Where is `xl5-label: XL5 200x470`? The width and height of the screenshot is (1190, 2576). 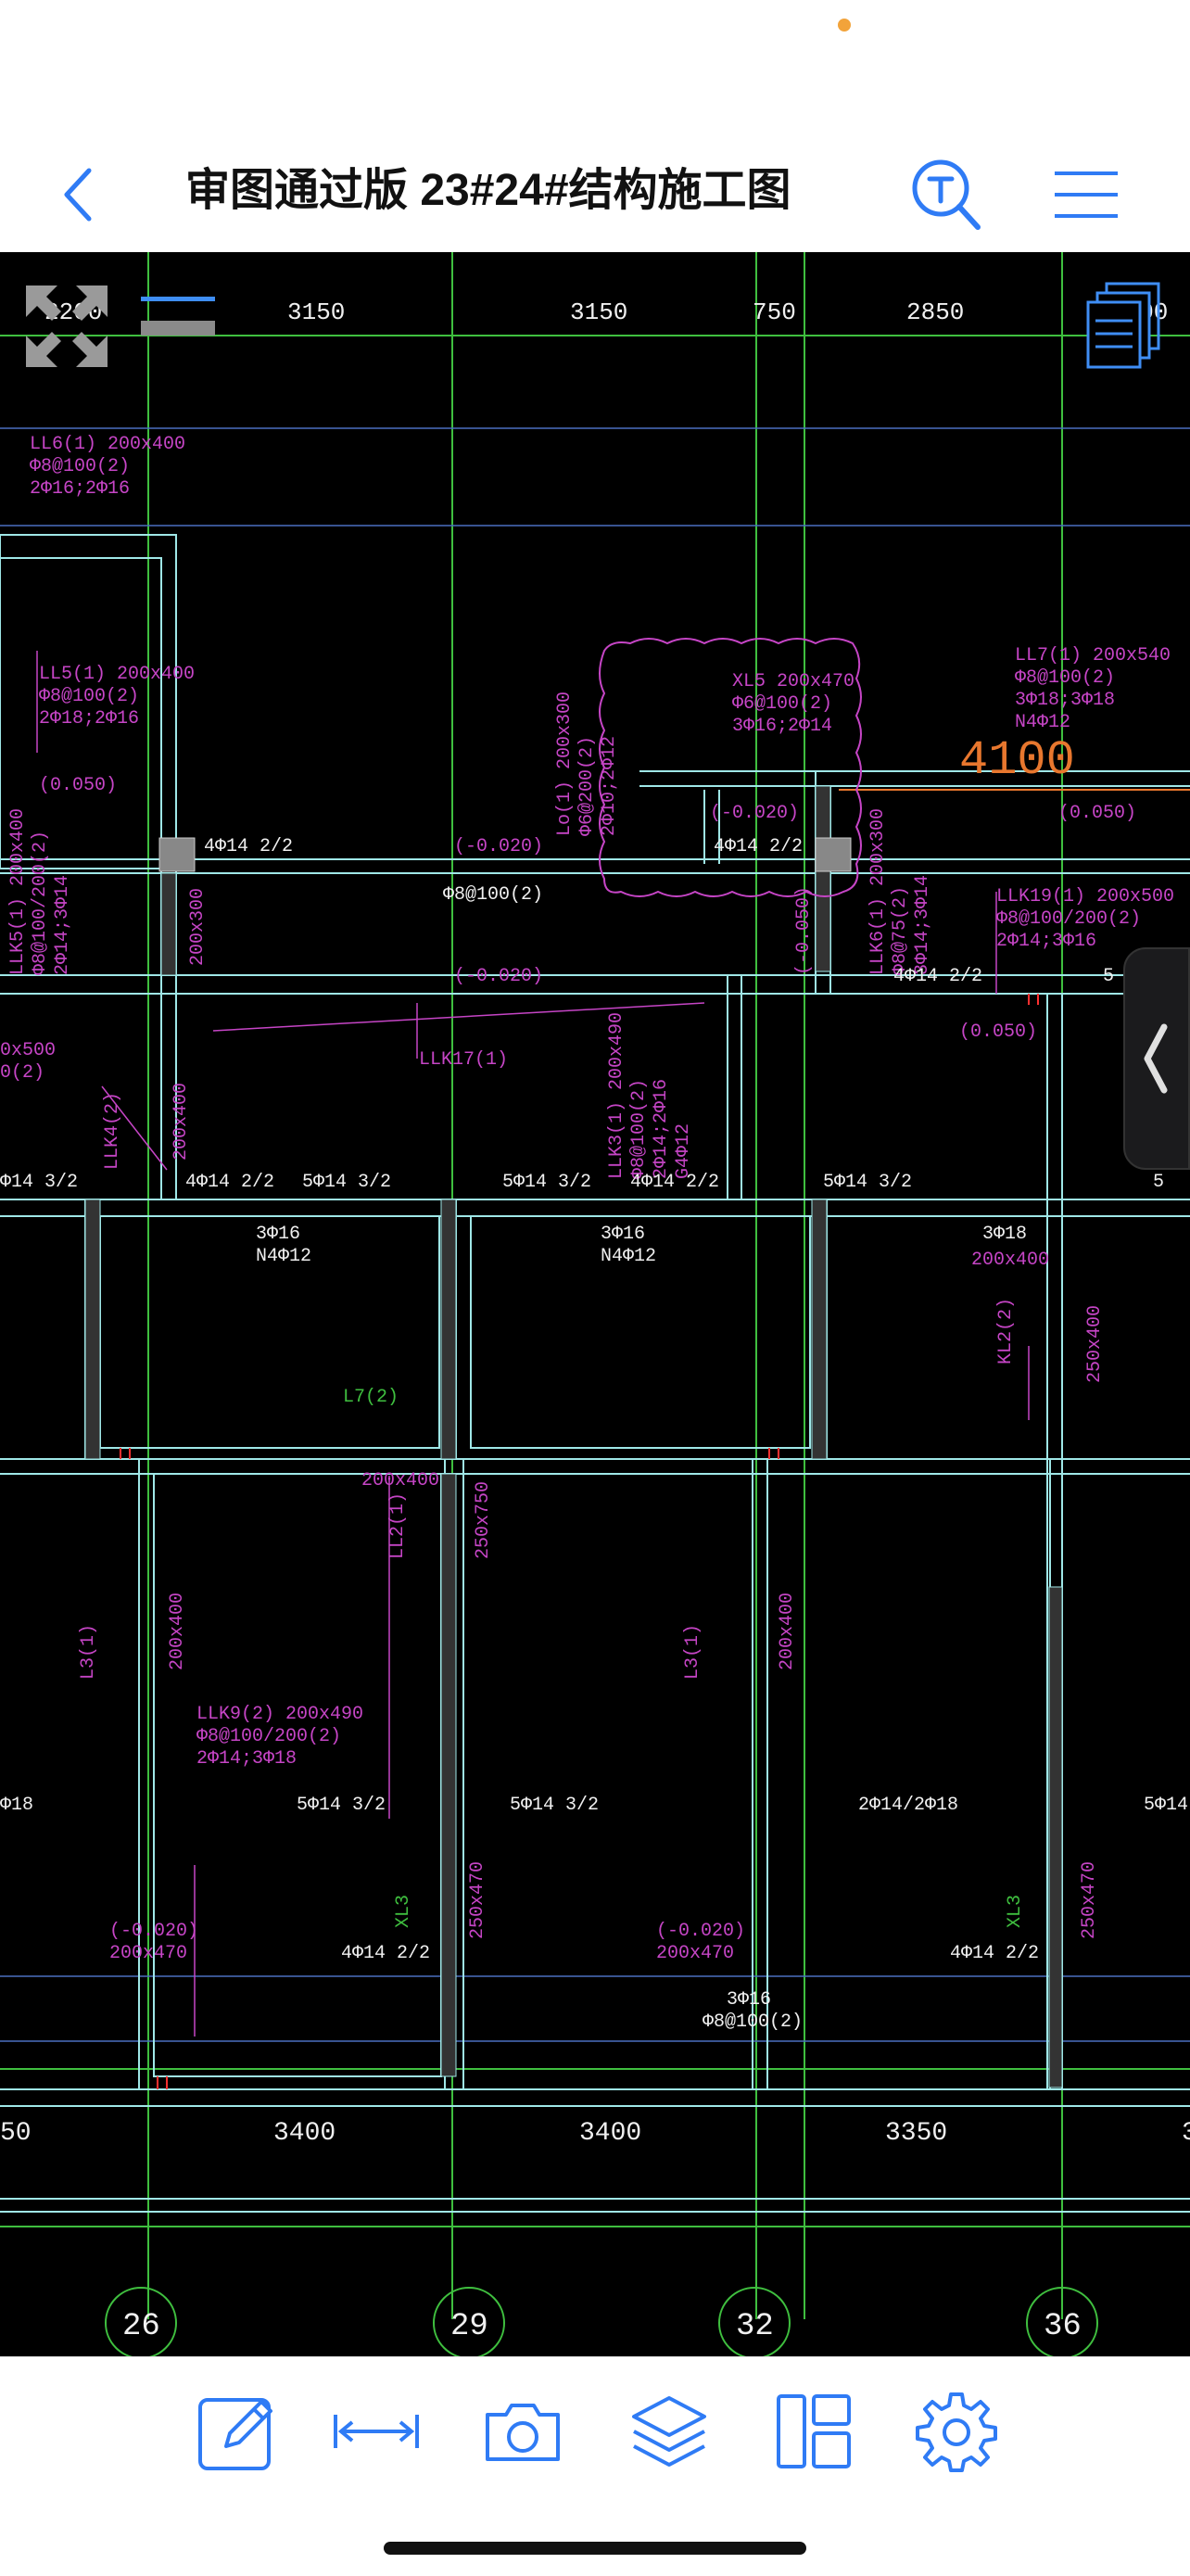
xl5-label: XL5 200x470 is located at coordinates (793, 681).